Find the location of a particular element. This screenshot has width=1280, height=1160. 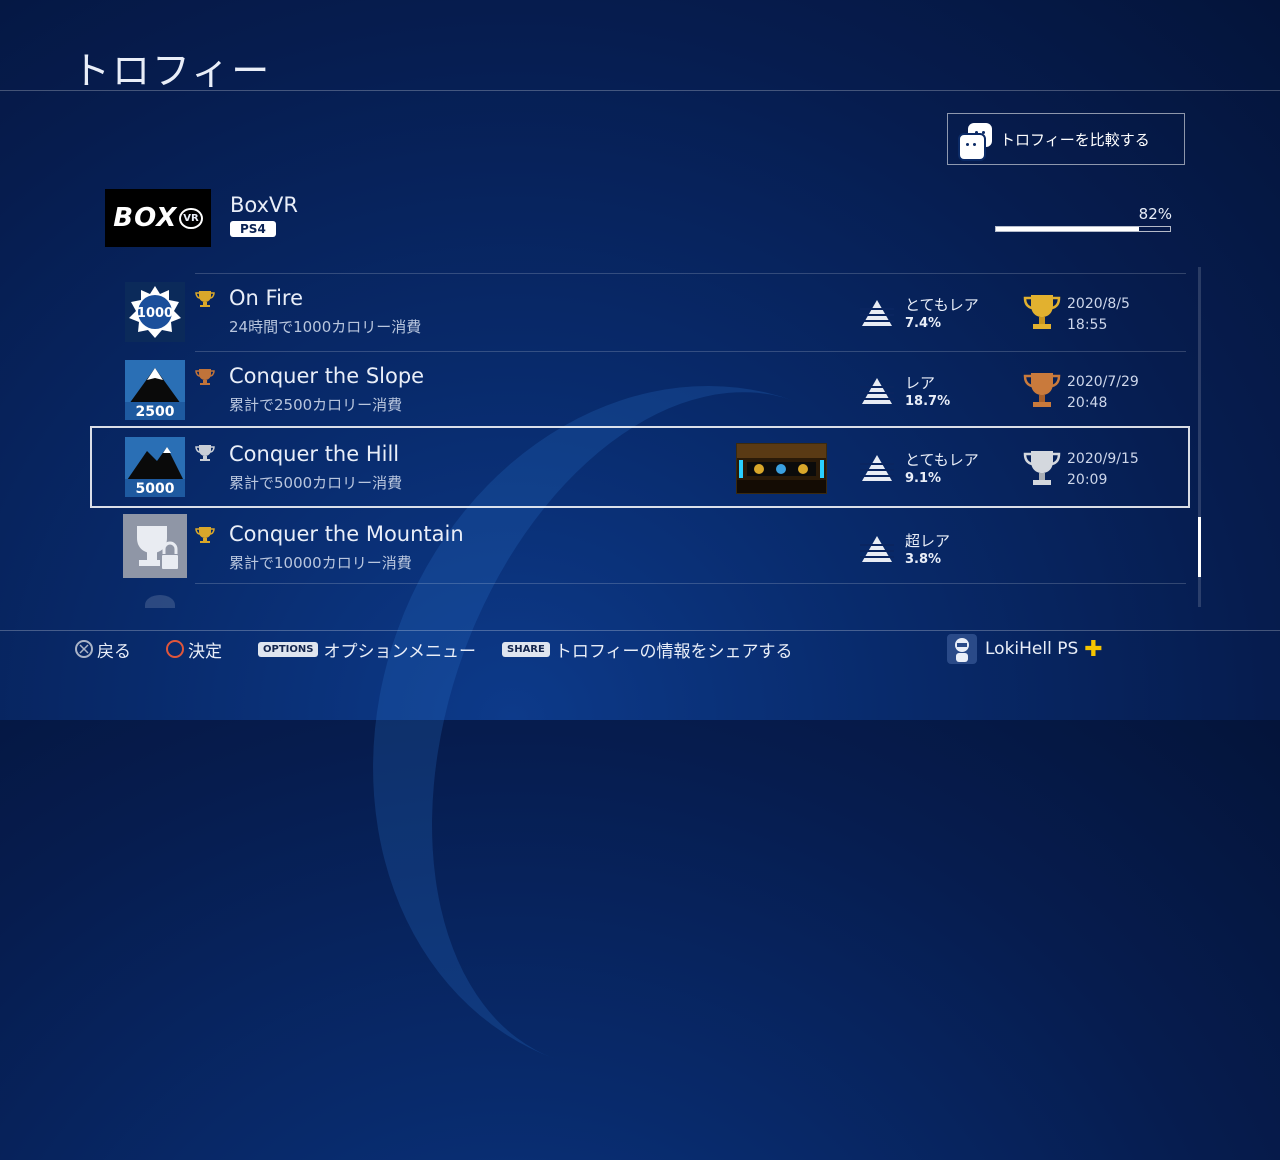

bronze-trophy-icon is located at coordinates (1042, 390).